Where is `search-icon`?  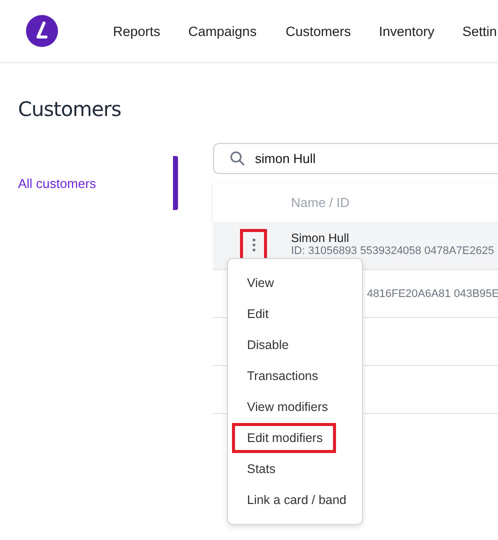
search-icon is located at coordinates (237, 158).